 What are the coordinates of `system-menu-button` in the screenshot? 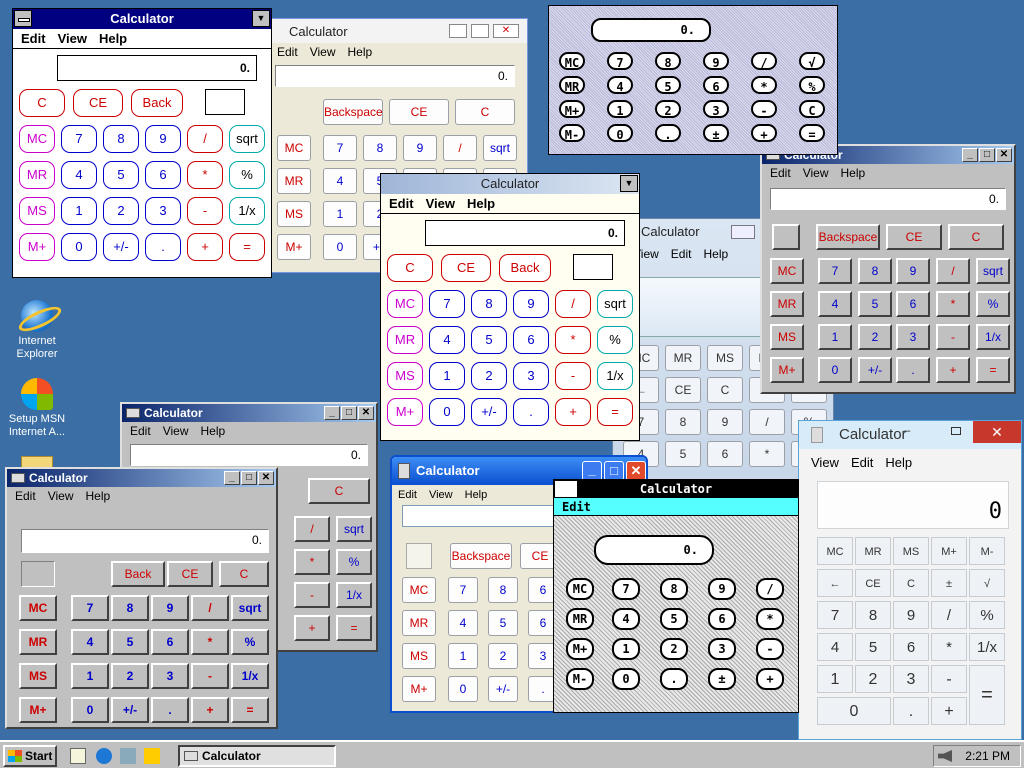 It's located at (566, 489).